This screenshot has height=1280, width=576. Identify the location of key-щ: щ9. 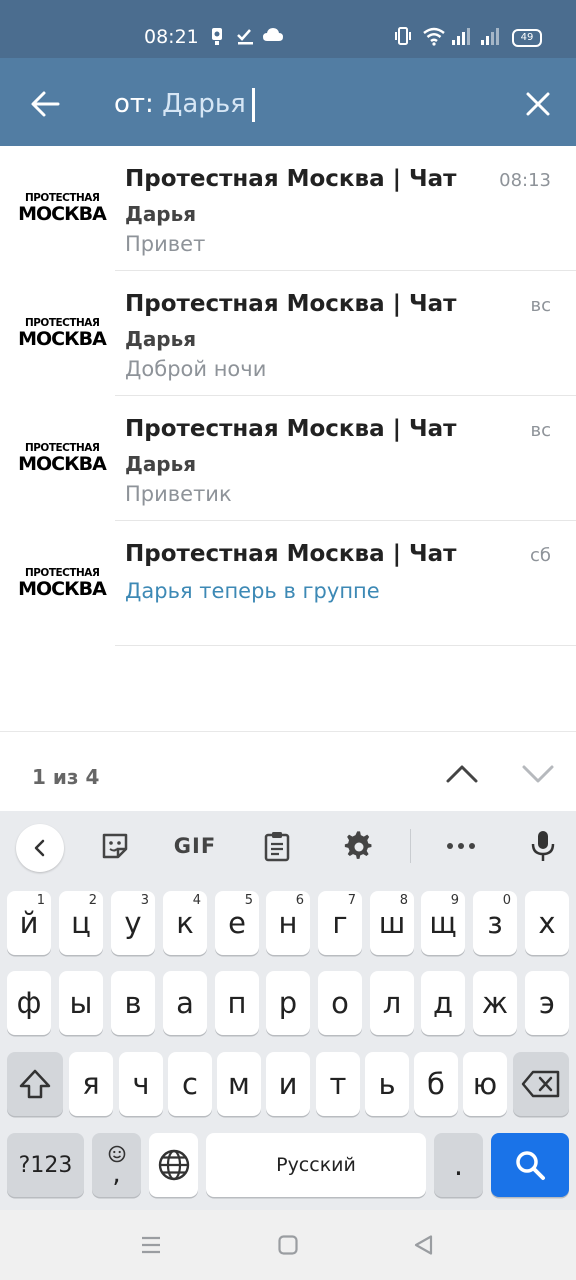
(443, 923).